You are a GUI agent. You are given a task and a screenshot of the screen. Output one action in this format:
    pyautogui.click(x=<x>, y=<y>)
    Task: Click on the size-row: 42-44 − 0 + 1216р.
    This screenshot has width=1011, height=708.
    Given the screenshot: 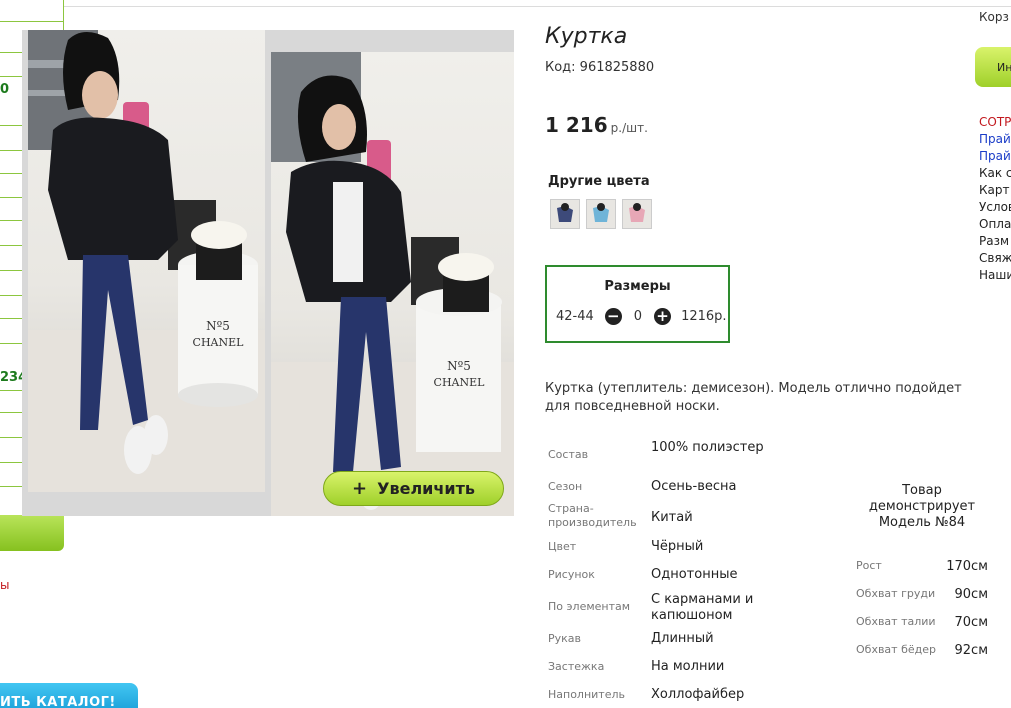 What is the action you would take?
    pyautogui.click(x=641, y=316)
    